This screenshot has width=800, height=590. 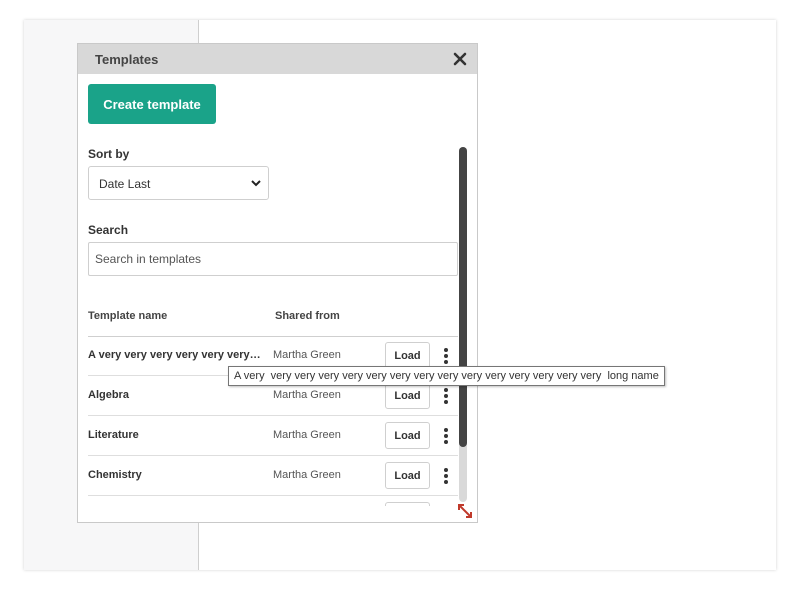 What do you see at coordinates (113, 435) in the screenshot?
I see `template-name: Literature` at bounding box center [113, 435].